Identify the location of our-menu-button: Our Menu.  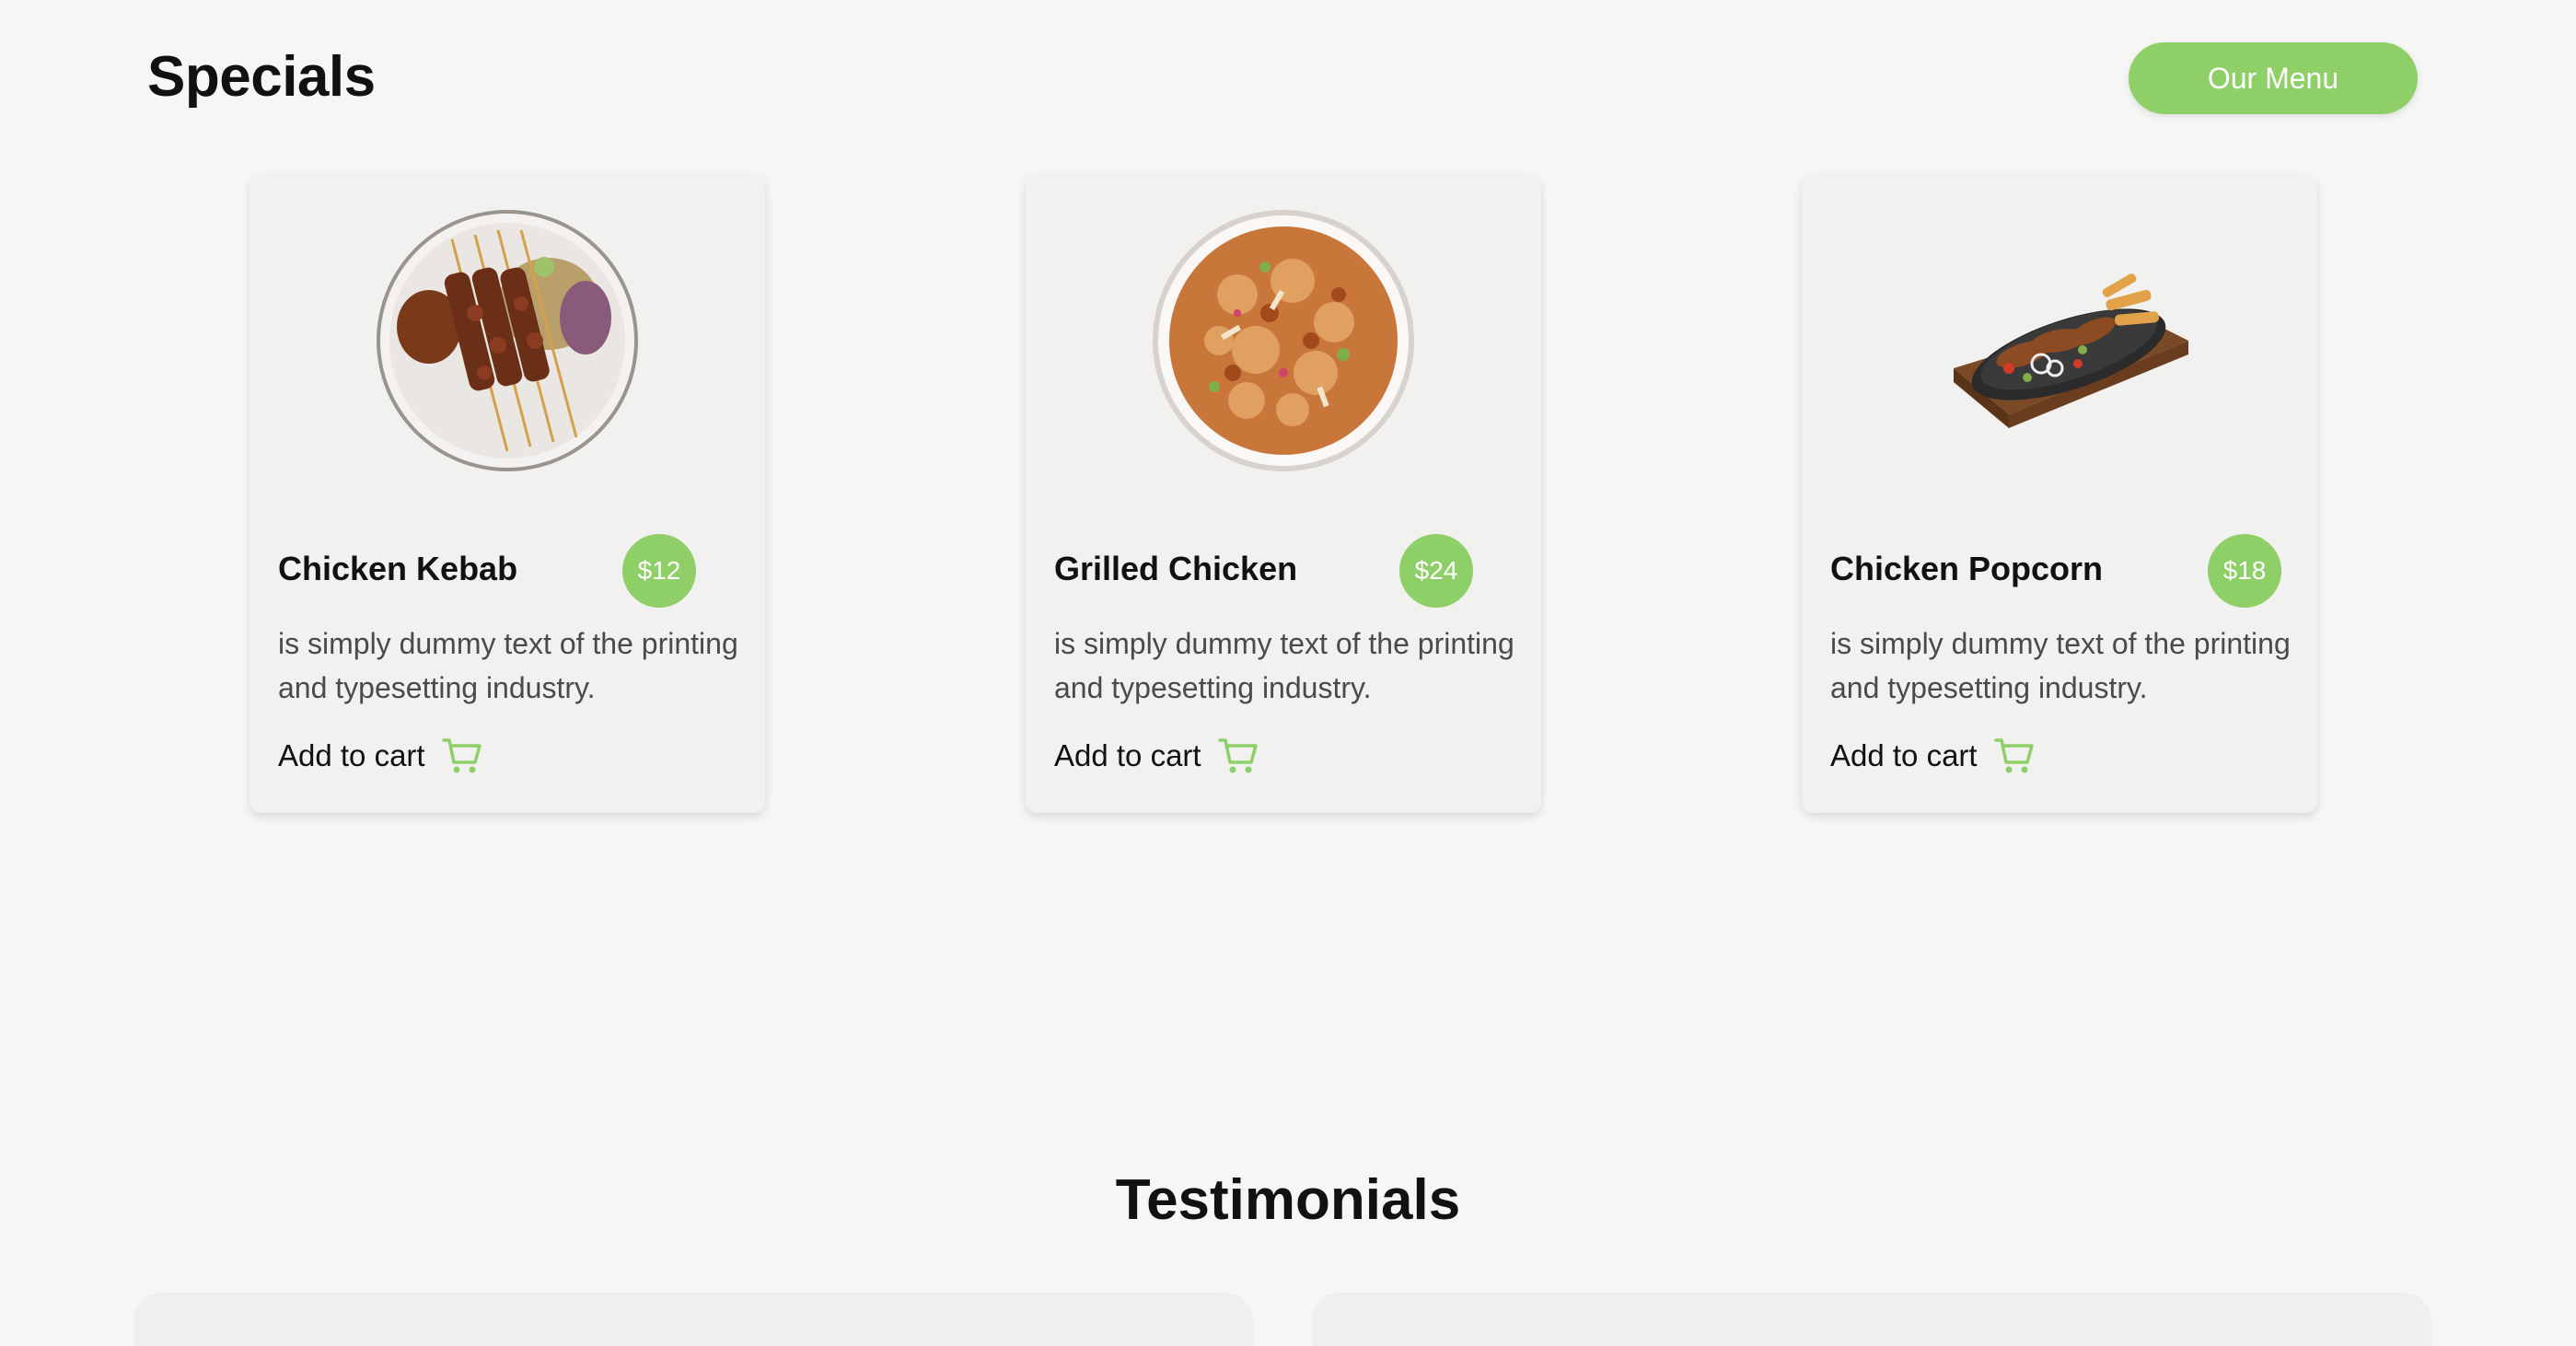
(2273, 78).